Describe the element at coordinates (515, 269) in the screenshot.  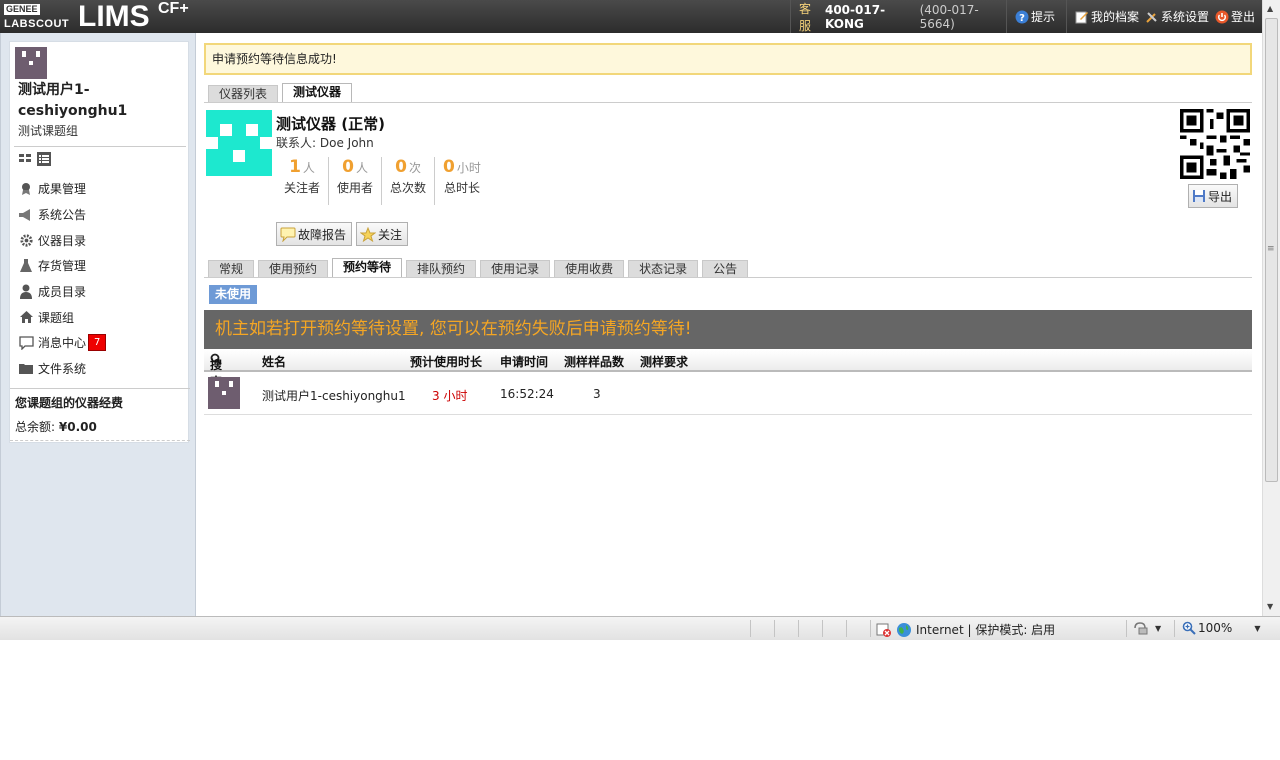
I see `tab-usage-records: 使用记录` at that location.